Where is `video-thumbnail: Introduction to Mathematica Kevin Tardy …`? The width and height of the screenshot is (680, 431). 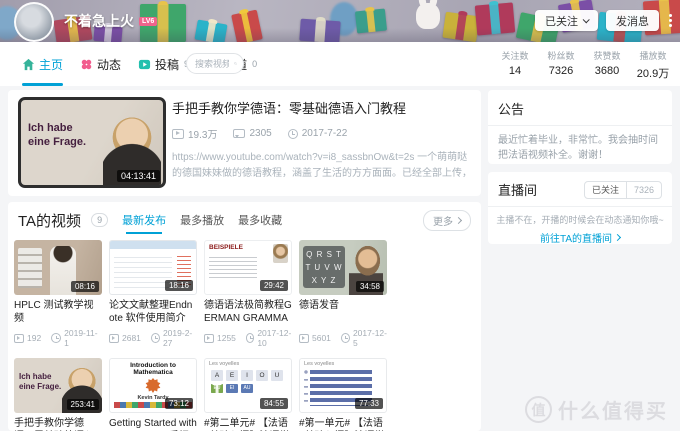
video-thumbnail: Introduction to Mathematica Kevin Tardy … is located at coordinates (153, 385).